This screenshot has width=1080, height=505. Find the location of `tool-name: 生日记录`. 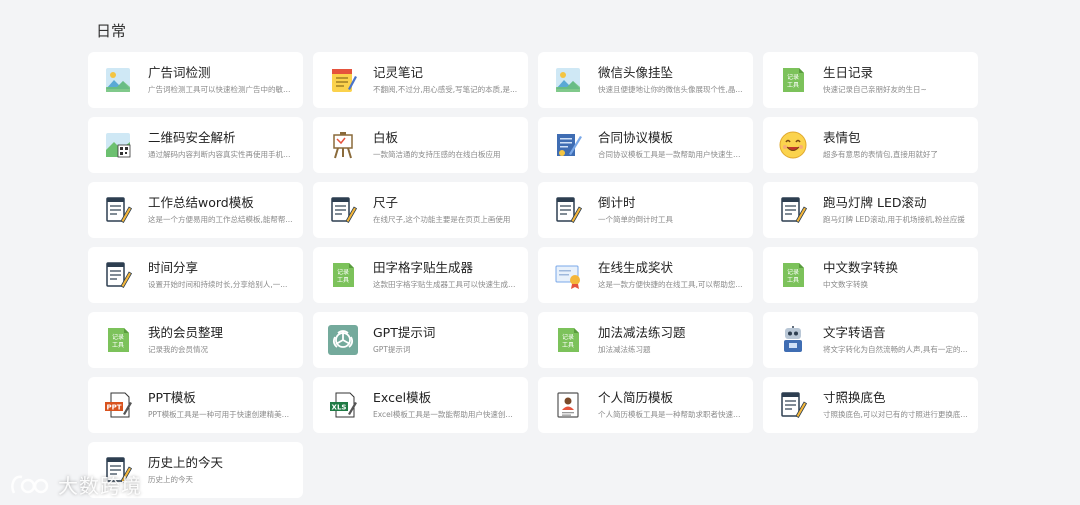

tool-name: 生日记录 is located at coordinates (848, 72).